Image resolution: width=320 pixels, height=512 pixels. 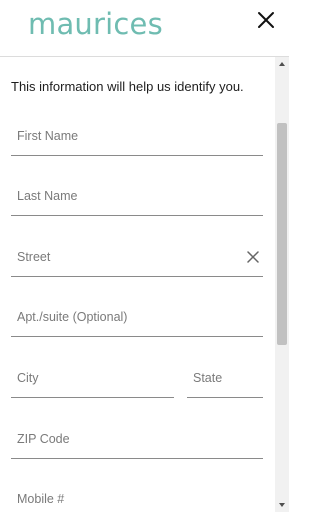 What do you see at coordinates (282, 505) in the screenshot?
I see `triangle-down-icon` at bounding box center [282, 505].